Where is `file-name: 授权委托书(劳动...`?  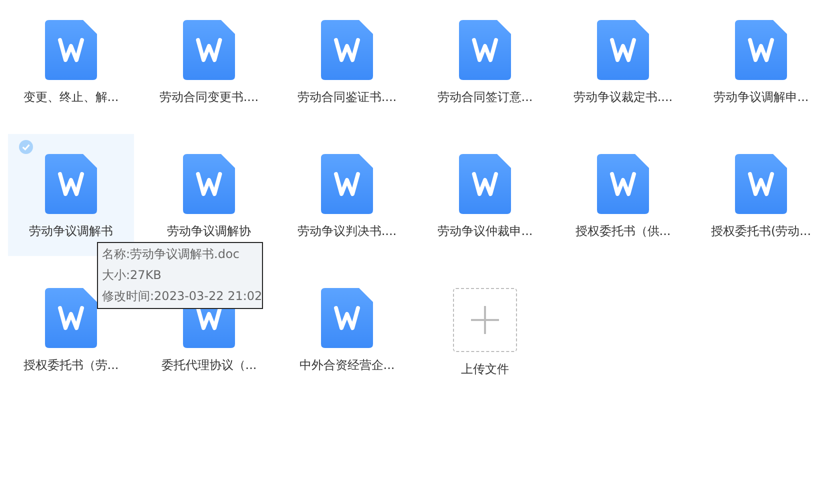 file-name: 授权委托书(劳动... is located at coordinates (761, 231).